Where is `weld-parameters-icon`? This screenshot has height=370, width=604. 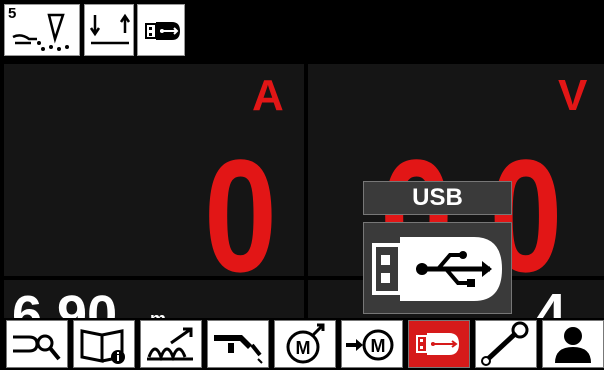
weld-parameters-icon is located at coordinates (170, 344).